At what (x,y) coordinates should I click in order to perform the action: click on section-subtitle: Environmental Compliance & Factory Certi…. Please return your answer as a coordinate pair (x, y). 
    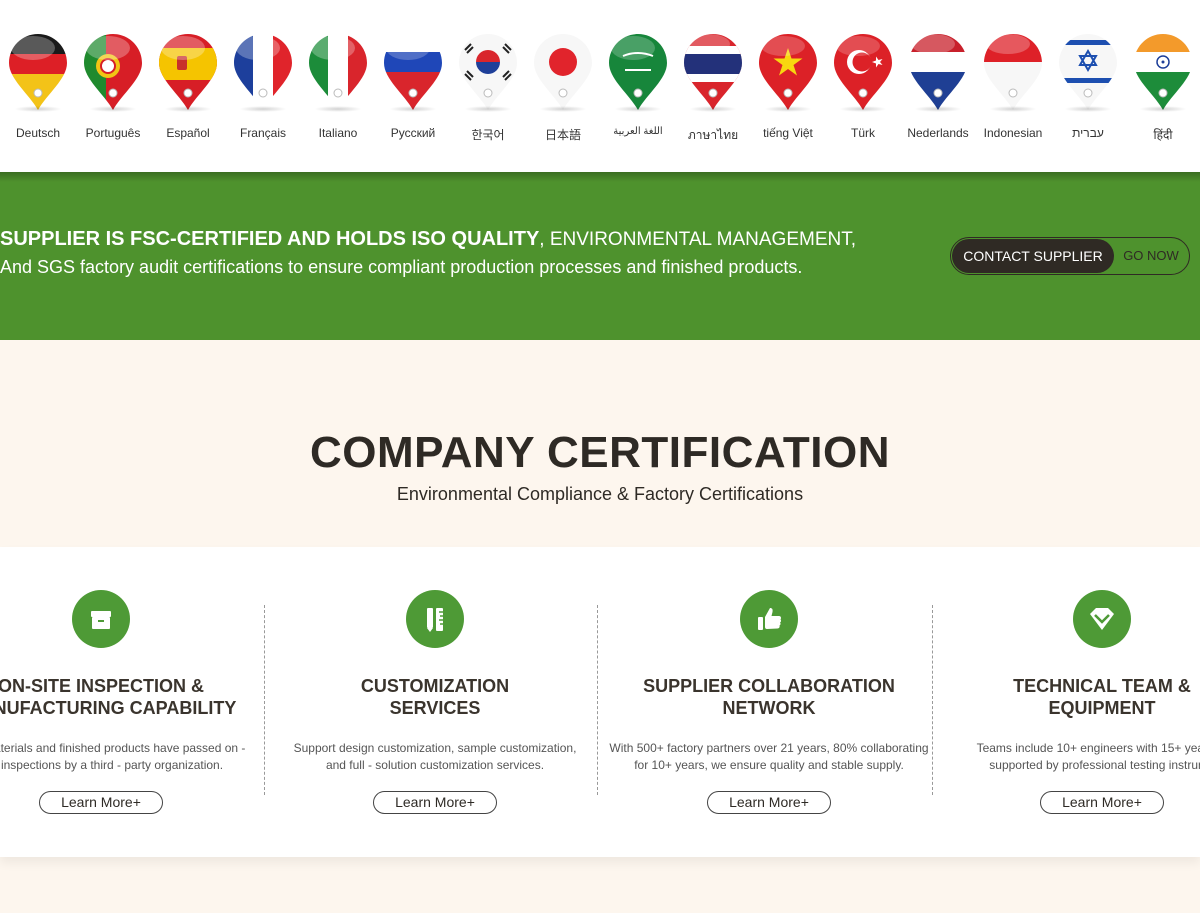
    Looking at the image, I should click on (600, 494).